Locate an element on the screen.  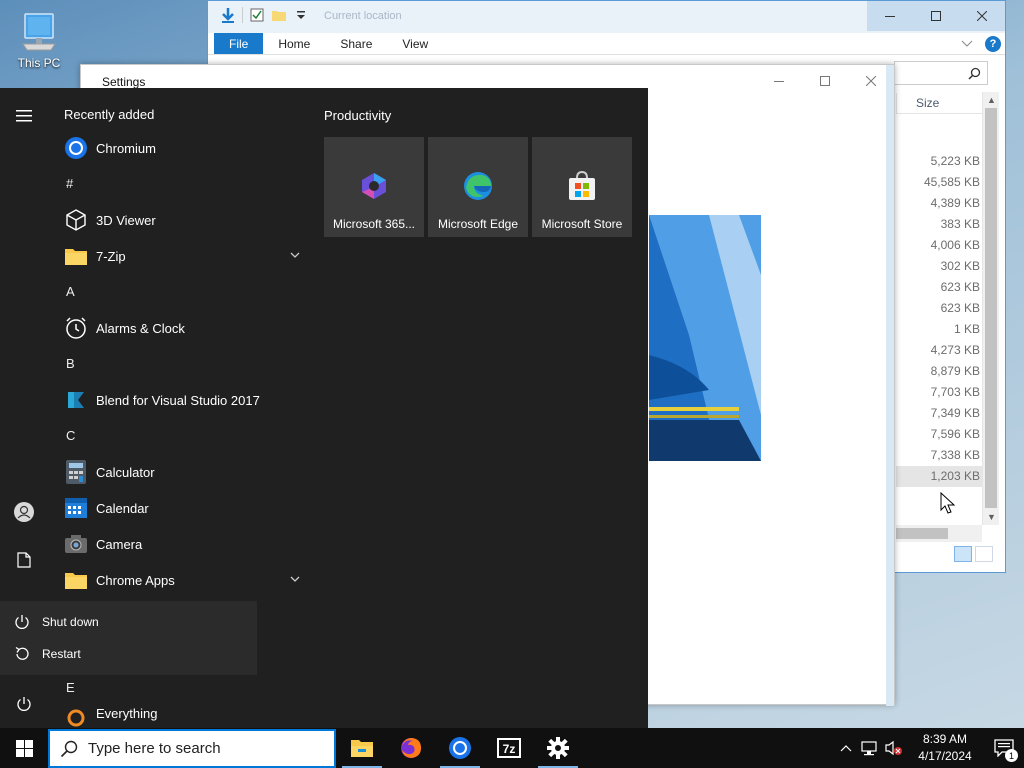
file-size-cell: 1,203 KB is located at coordinates (939, 476).